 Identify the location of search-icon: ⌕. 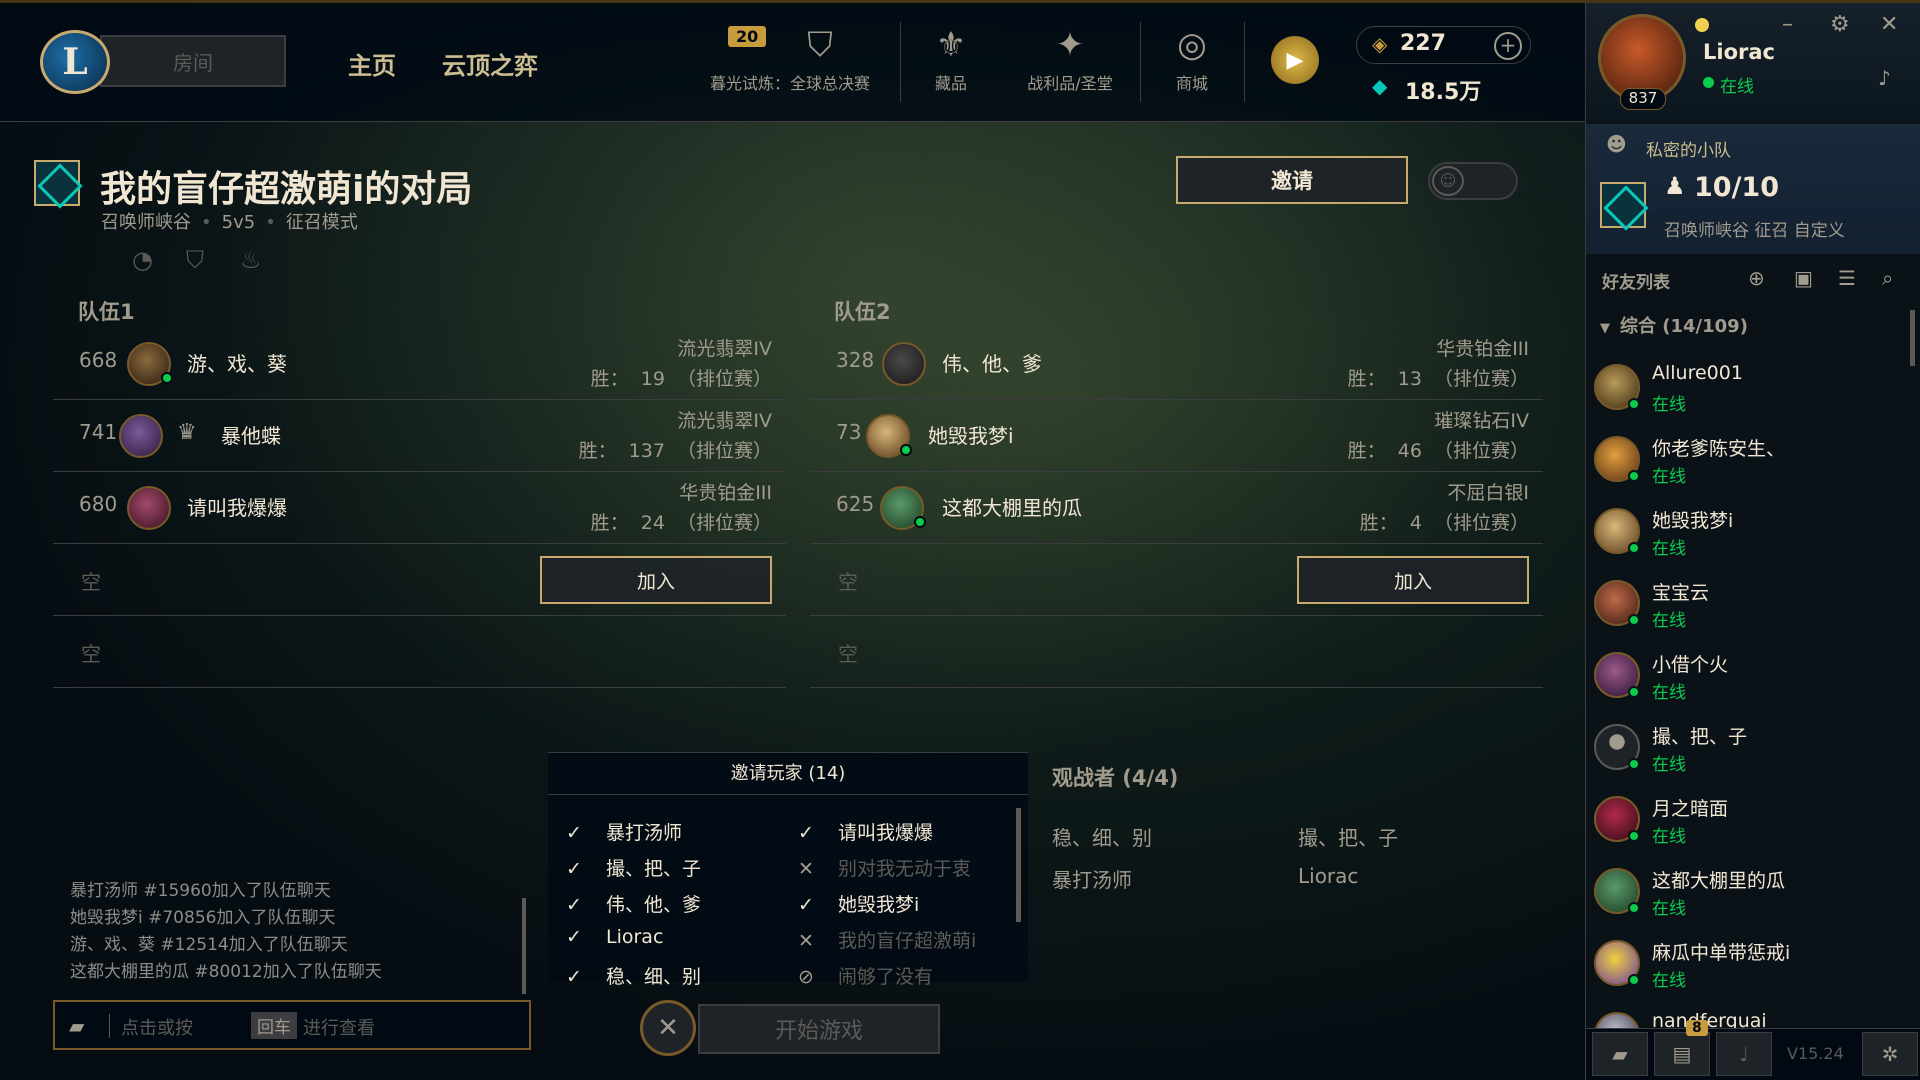
(1887, 278).